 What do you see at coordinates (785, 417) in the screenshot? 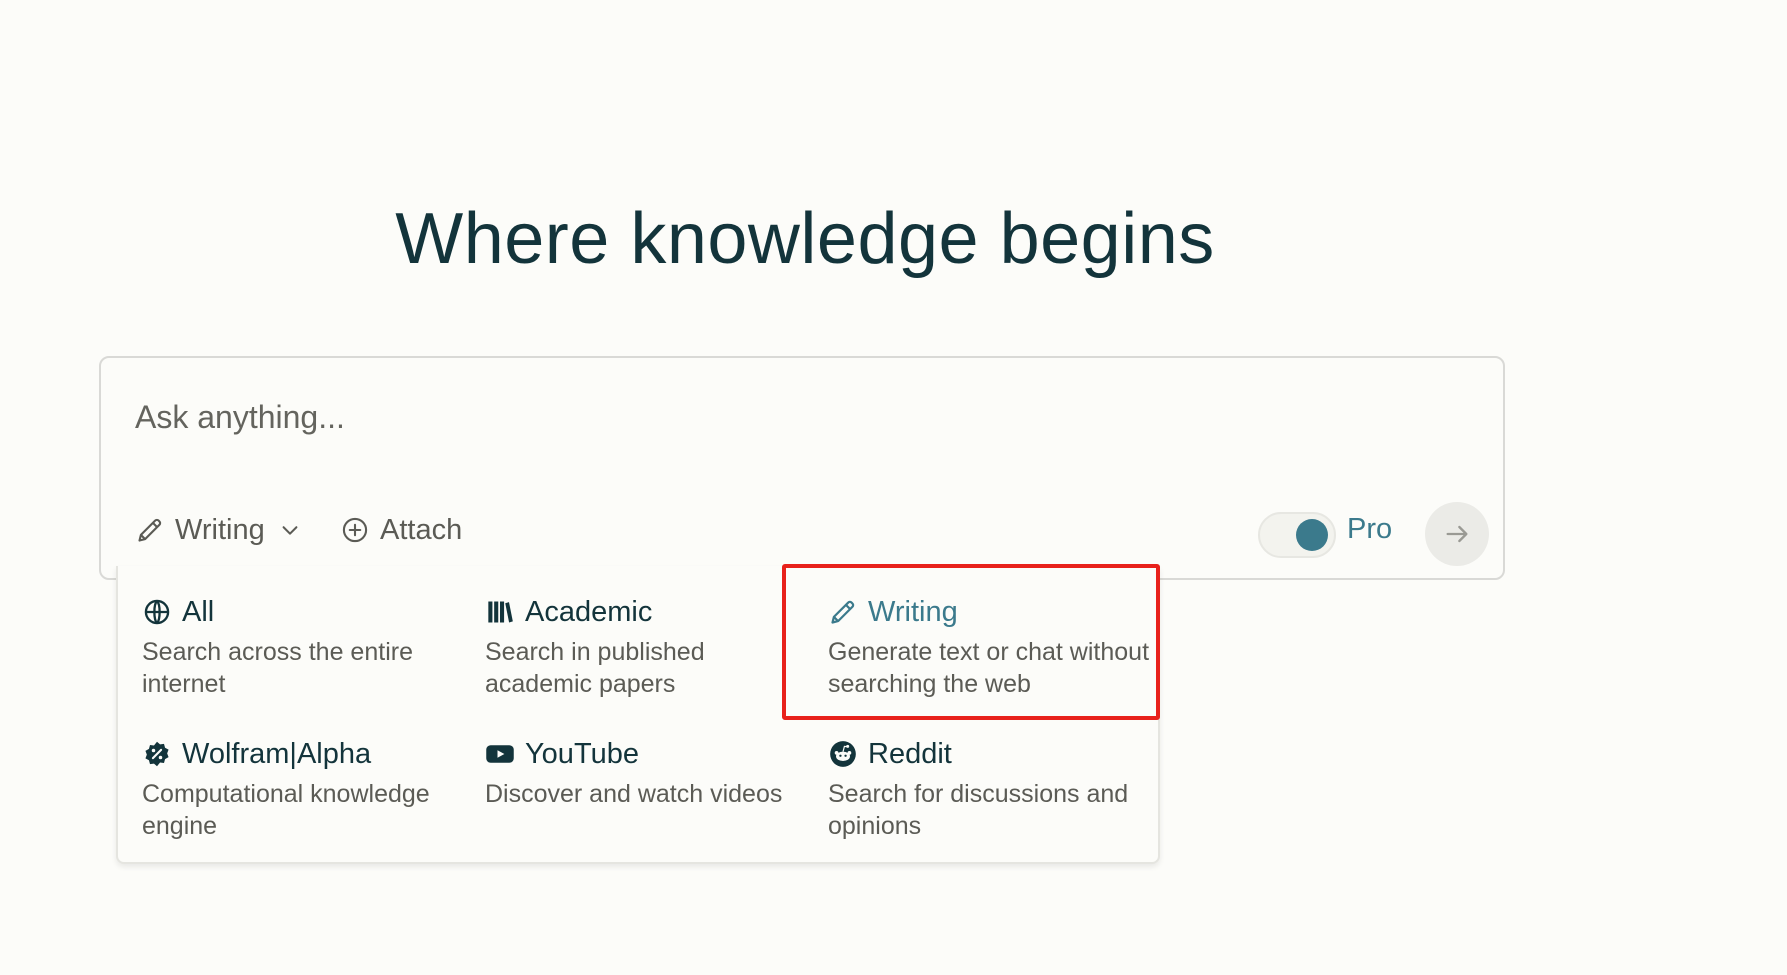
I see `search-input` at bounding box center [785, 417].